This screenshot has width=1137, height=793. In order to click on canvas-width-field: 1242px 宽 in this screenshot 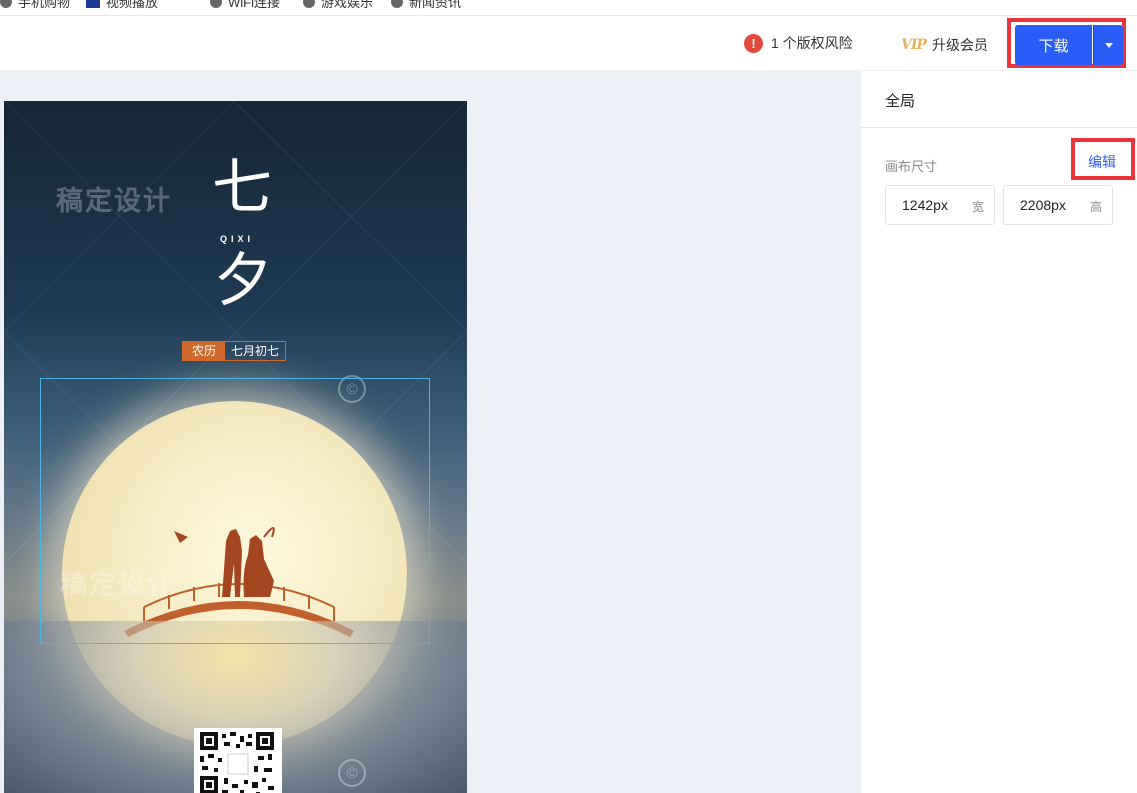, I will do `click(940, 205)`.